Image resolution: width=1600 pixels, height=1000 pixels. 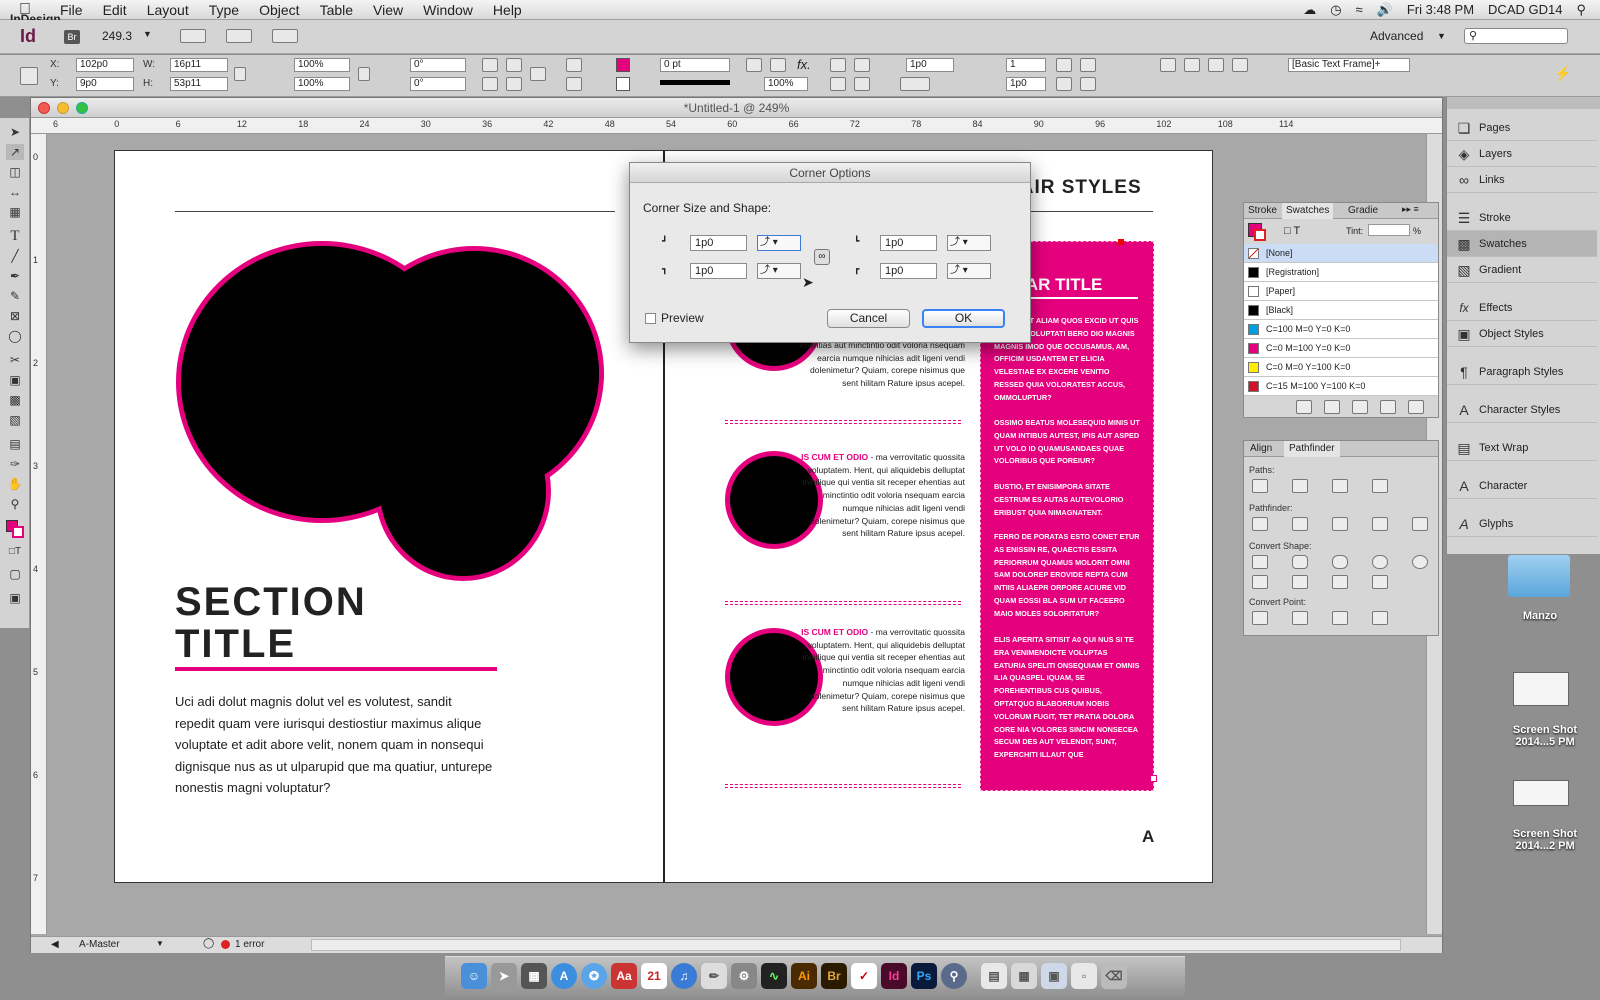 What do you see at coordinates (1341, 329) in the screenshot?
I see `swatch-cyan: C=100 M=0 Y=0 K=0` at bounding box center [1341, 329].